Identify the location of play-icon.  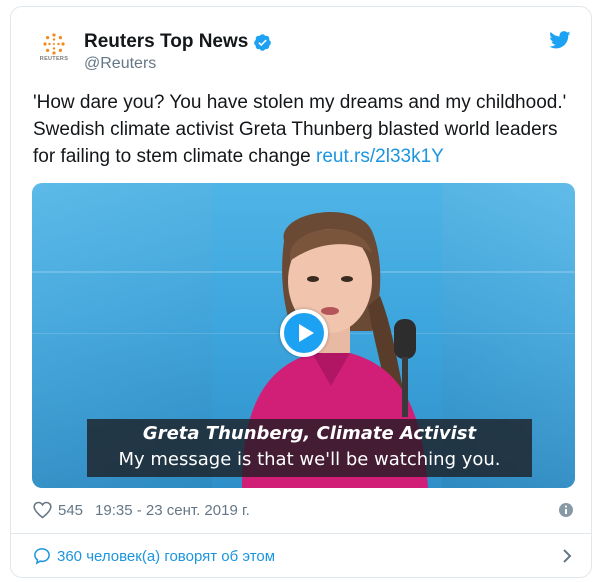
(306, 333).